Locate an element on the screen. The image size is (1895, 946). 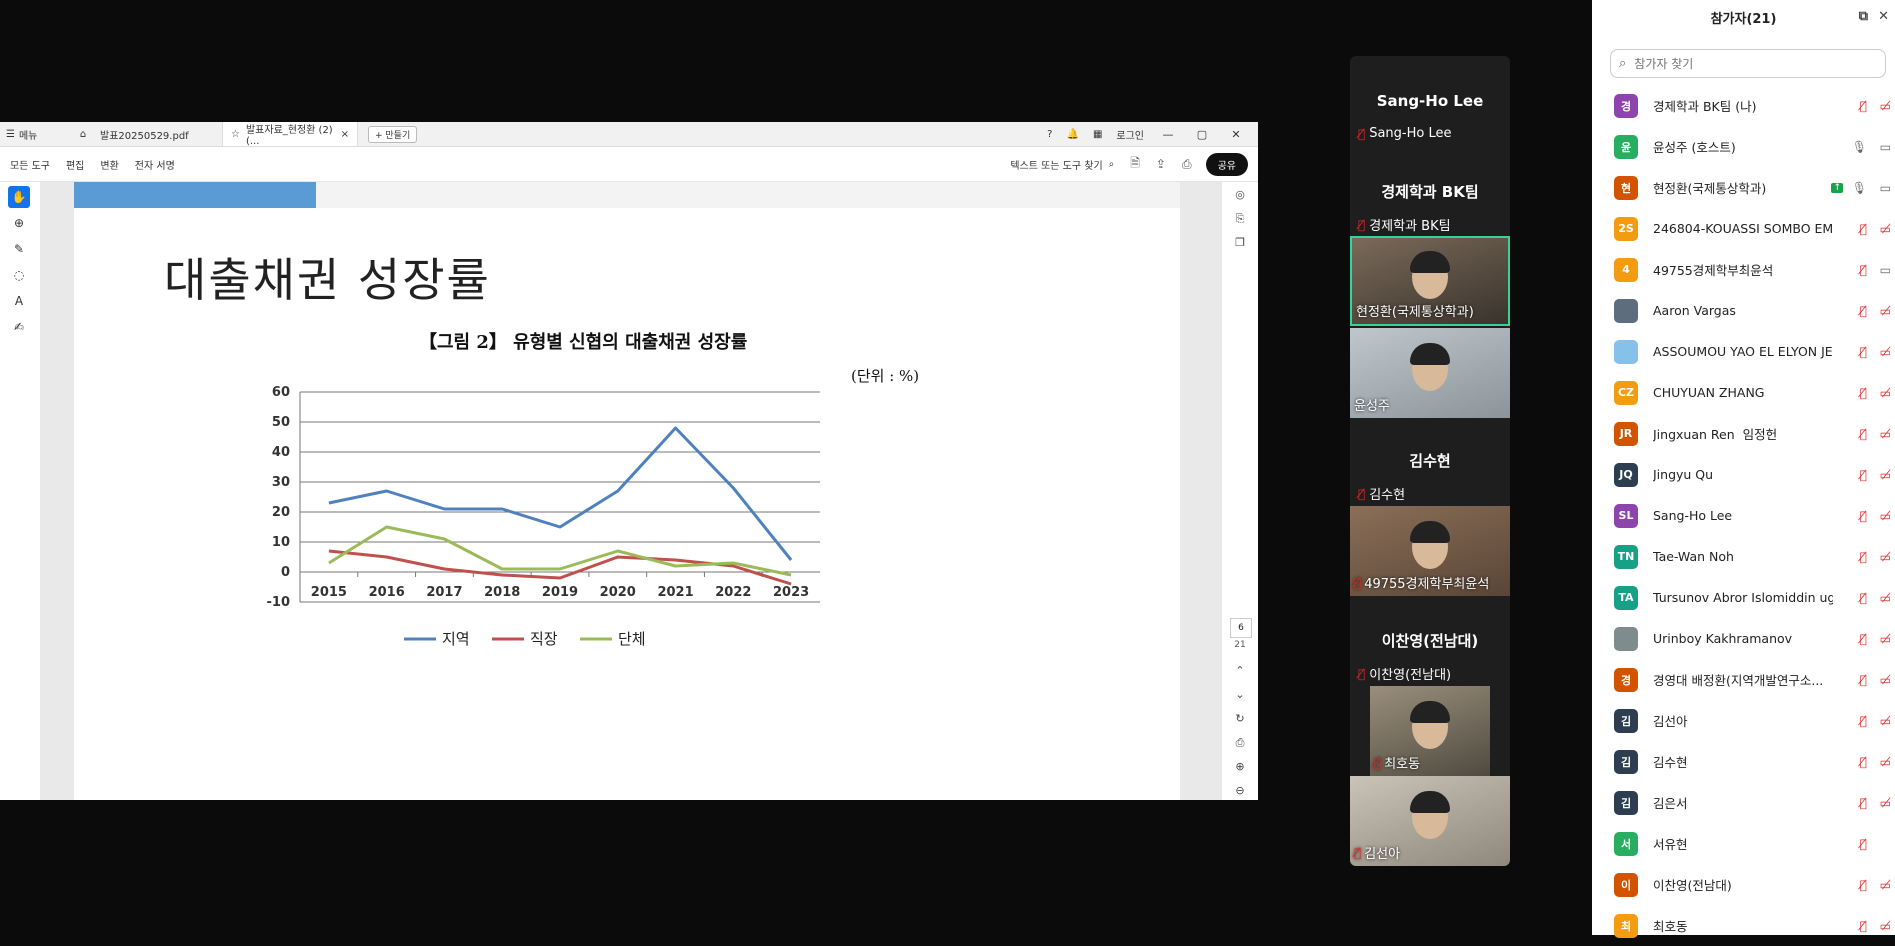
all-tools-menu: 모든 도구 is located at coordinates (30, 164).